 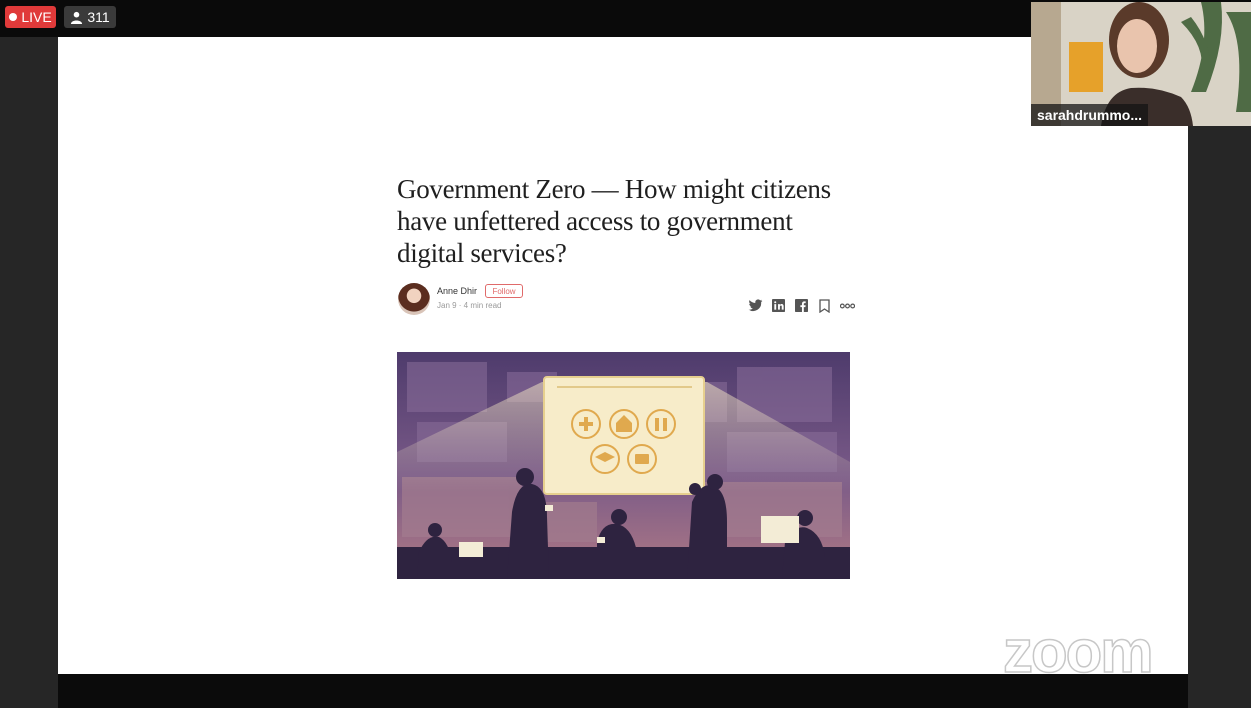 What do you see at coordinates (755, 305) in the screenshot?
I see `twitter-icon` at bounding box center [755, 305].